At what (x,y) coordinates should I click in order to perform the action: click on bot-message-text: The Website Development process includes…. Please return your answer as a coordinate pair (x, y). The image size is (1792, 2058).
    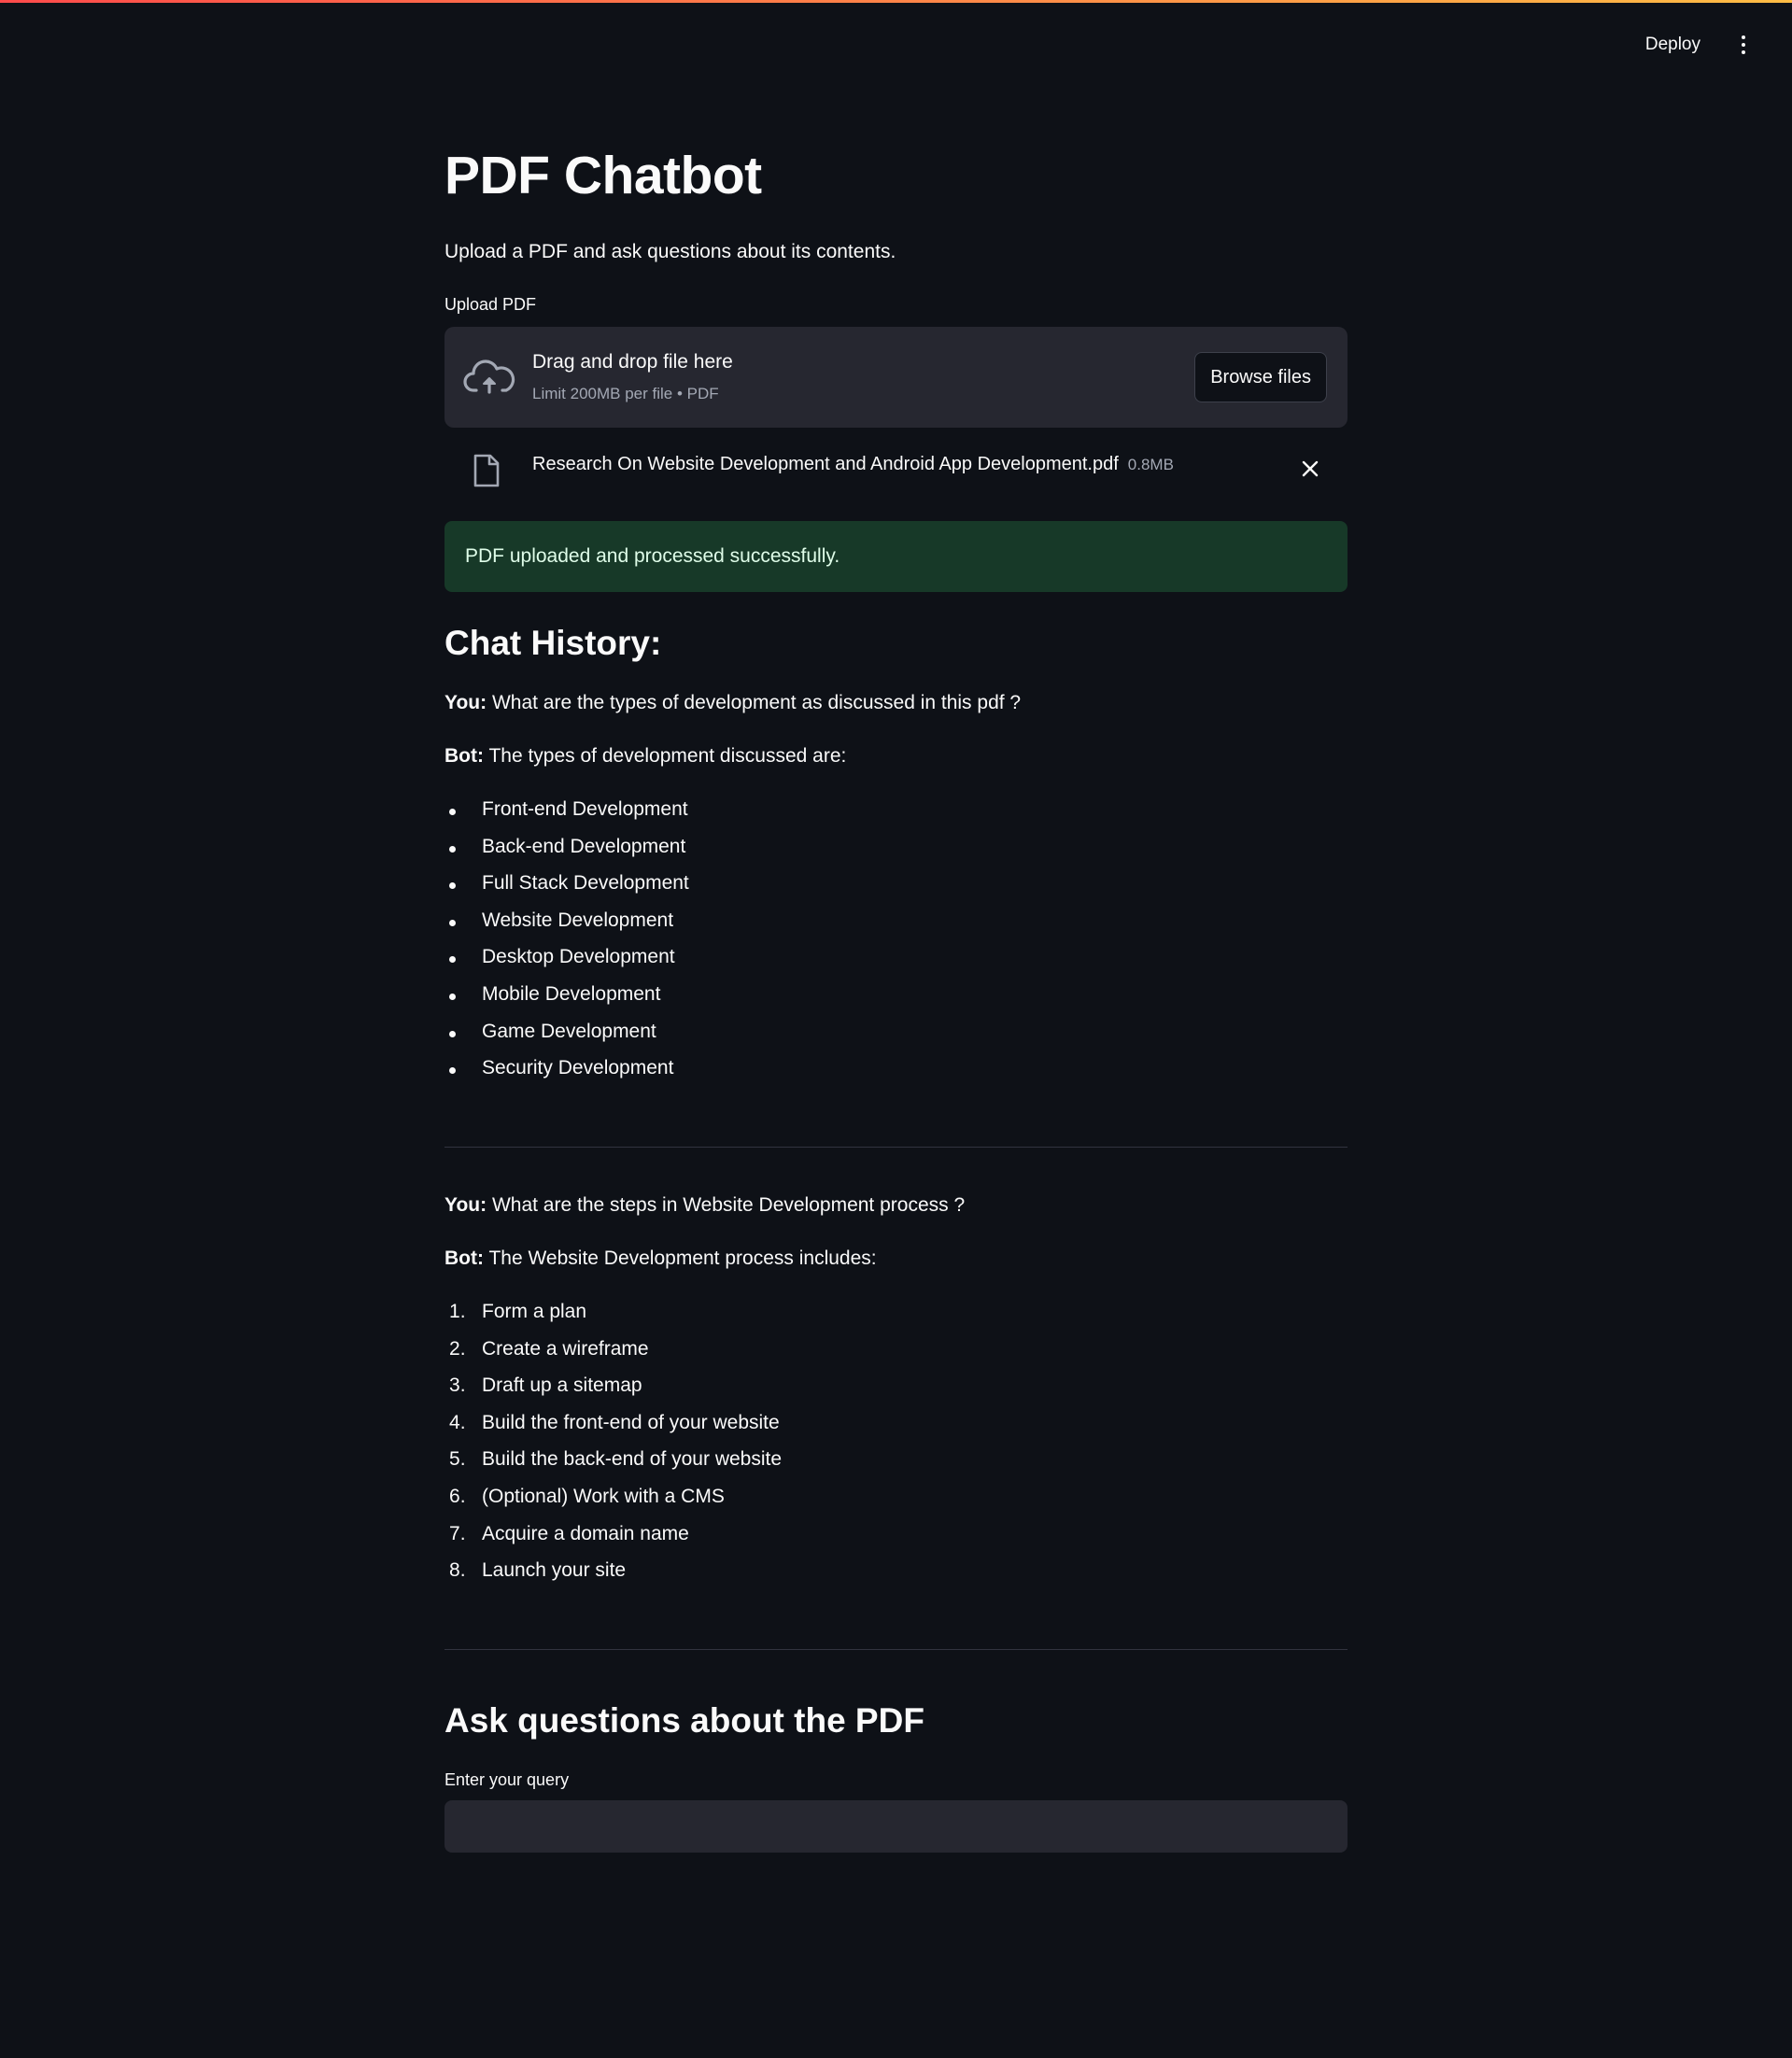
    Looking at the image, I should click on (683, 1258).